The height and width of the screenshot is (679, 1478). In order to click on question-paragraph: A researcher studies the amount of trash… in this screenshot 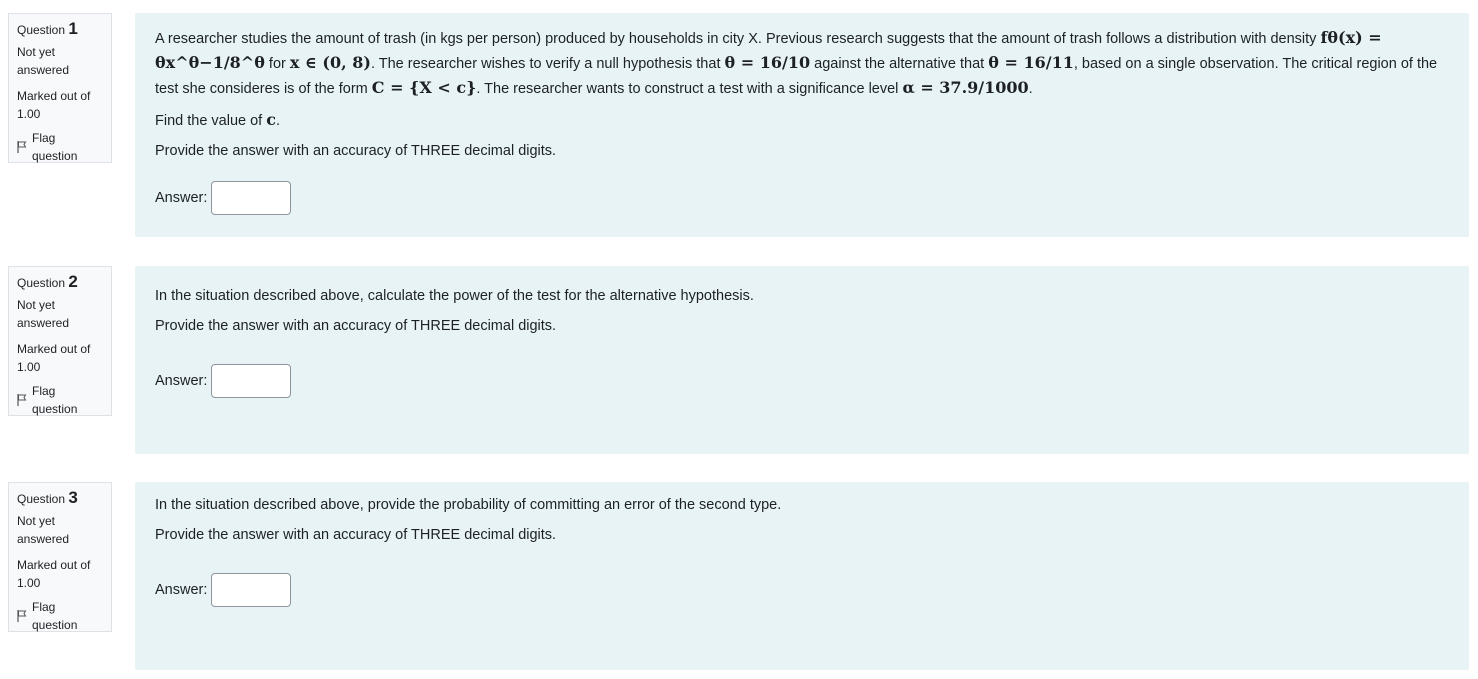, I will do `click(796, 62)`.